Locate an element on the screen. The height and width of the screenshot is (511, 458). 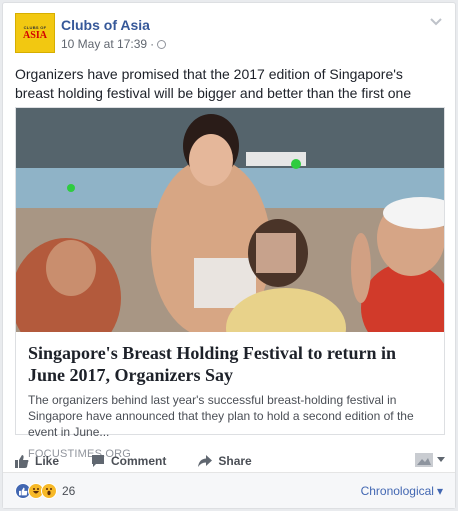
like-button: Like is located at coordinates (37, 461).